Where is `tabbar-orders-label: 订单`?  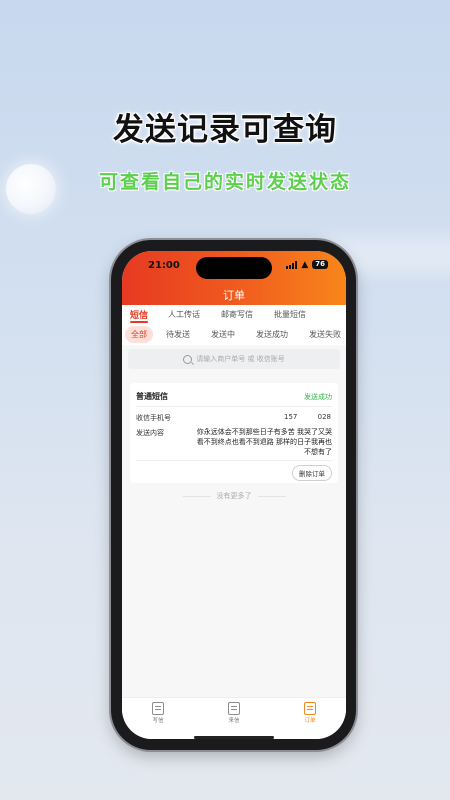 tabbar-orders-label: 订单 is located at coordinates (310, 721).